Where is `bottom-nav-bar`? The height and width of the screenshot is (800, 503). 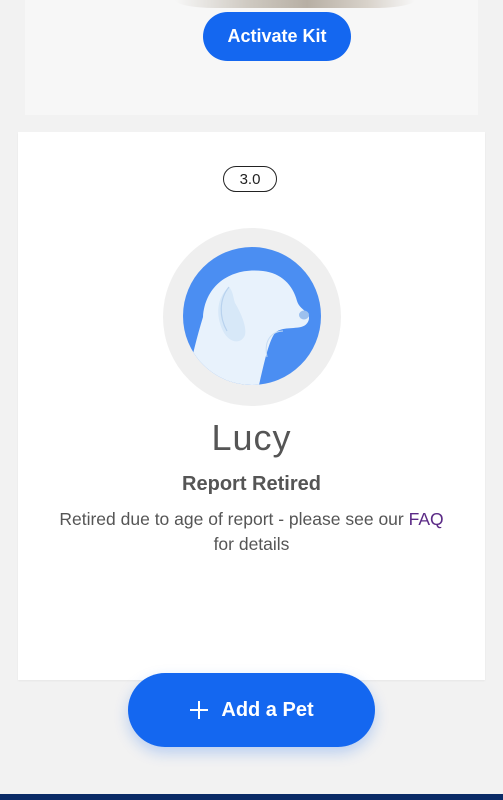 bottom-nav-bar is located at coordinates (251, 797).